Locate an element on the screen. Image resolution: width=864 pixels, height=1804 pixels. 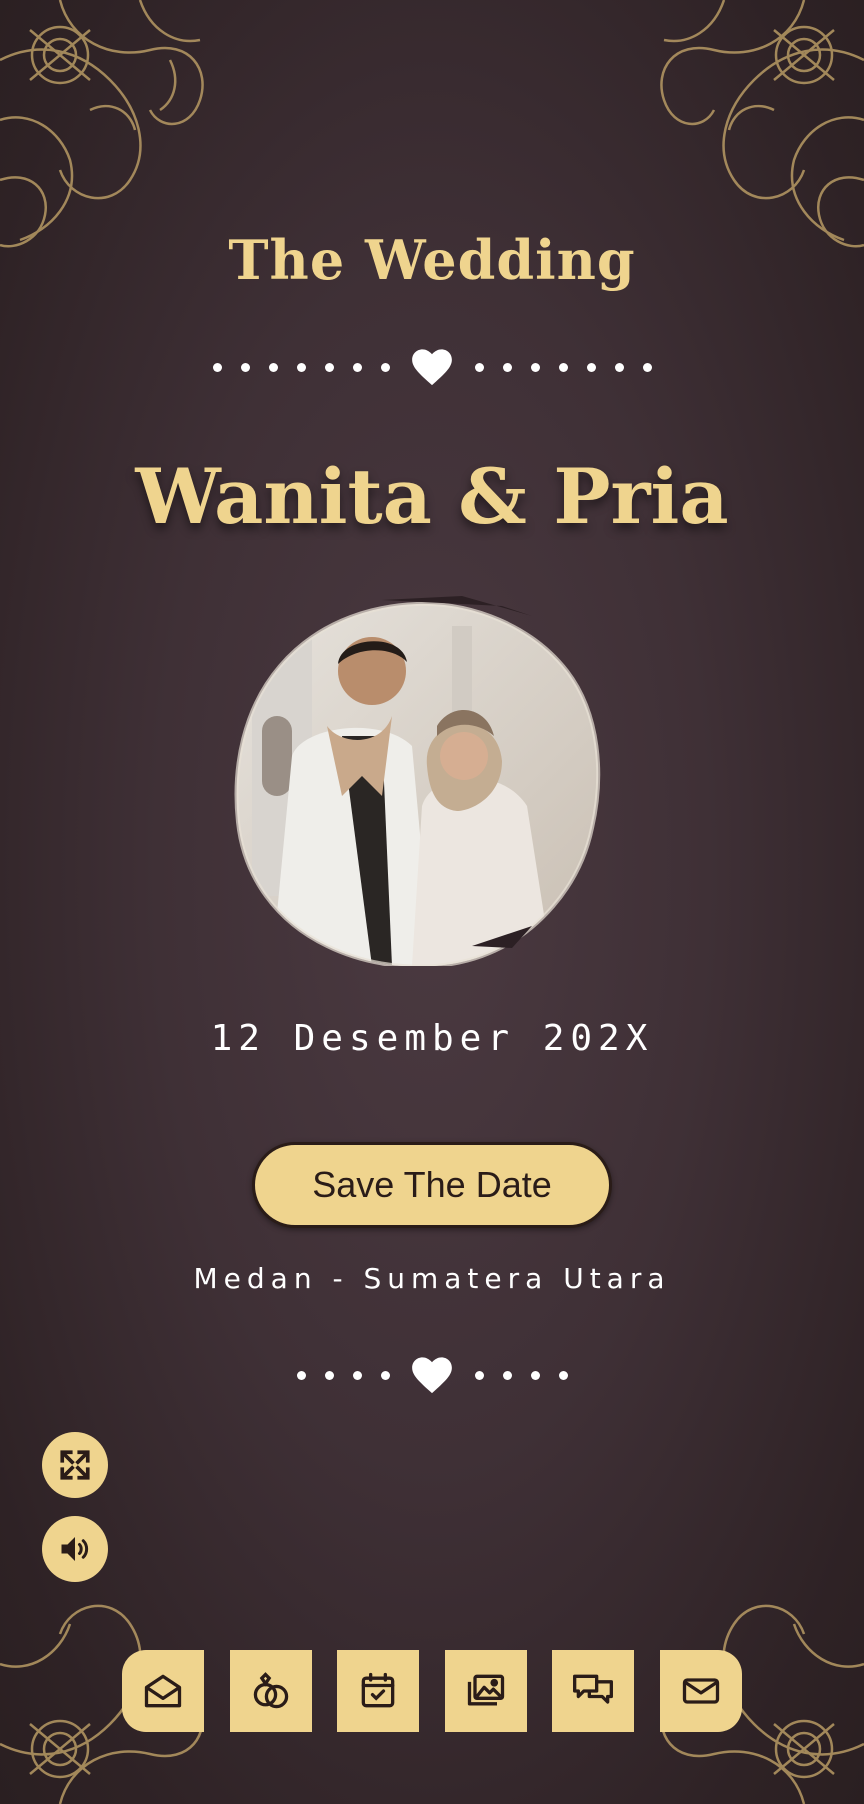
volume-button is located at coordinates (75, 1549).